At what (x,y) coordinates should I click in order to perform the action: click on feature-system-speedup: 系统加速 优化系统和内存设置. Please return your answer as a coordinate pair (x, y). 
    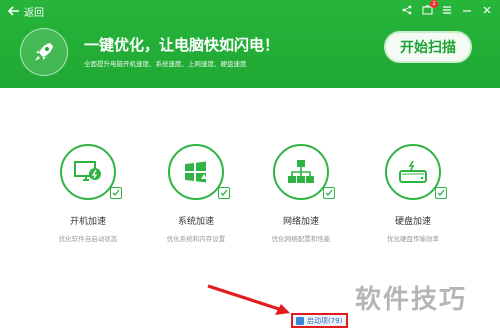
    Looking at the image, I should click on (196, 193).